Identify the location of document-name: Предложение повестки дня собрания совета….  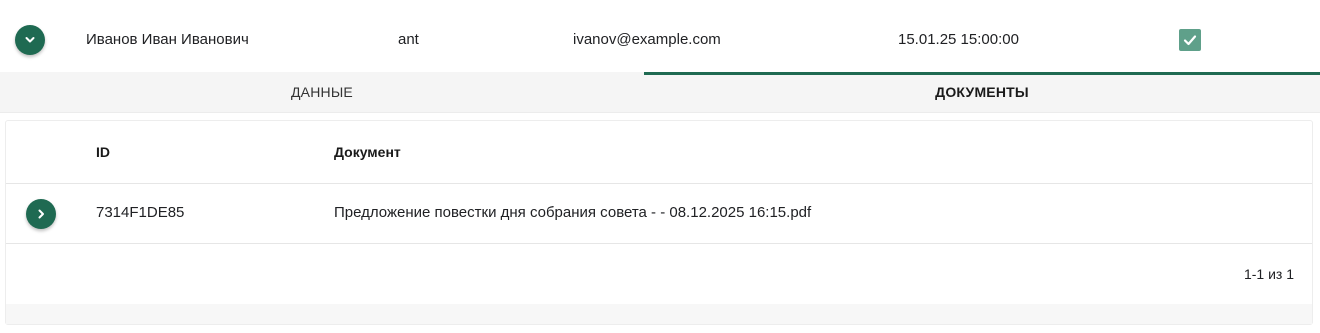
(572, 213).